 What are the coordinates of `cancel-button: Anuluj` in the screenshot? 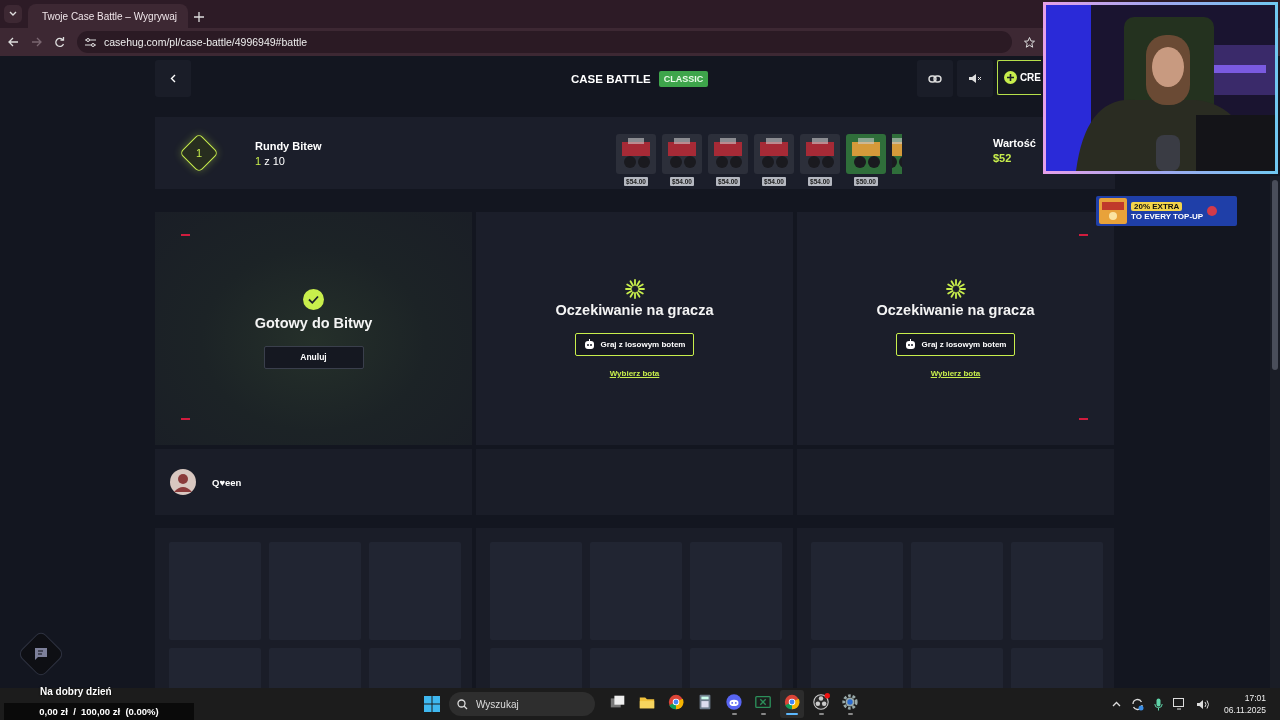 It's located at (313, 357).